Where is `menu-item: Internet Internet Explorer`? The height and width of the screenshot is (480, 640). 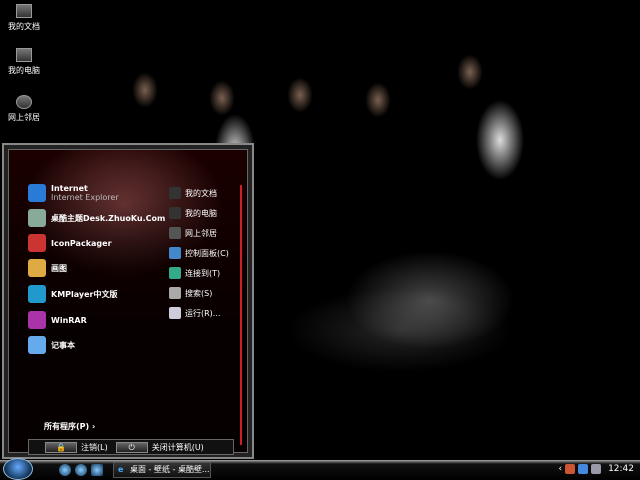 menu-item: Internet Internet Explorer is located at coordinates (73, 193).